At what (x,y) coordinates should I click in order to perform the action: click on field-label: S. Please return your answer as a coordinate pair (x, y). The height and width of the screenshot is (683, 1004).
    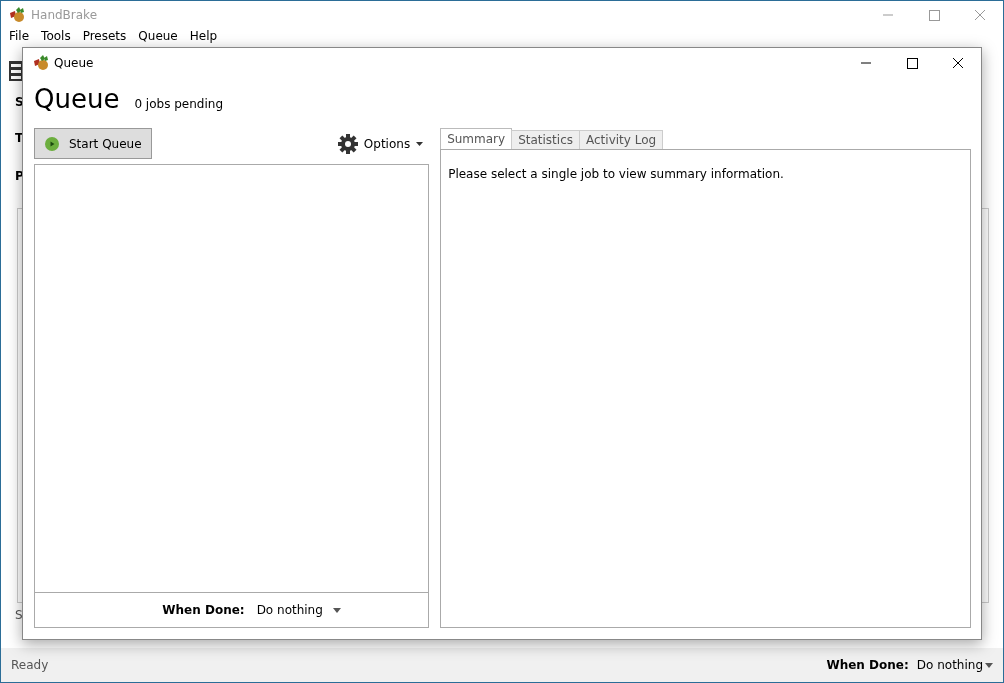
    Looking at the image, I should click on (19, 615).